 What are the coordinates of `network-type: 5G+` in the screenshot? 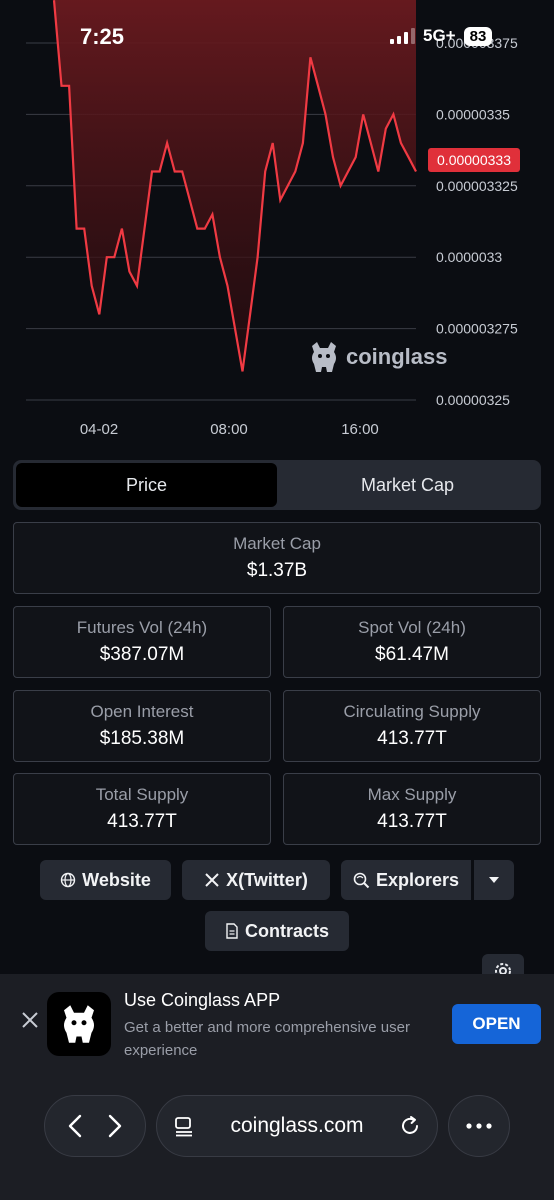 It's located at (439, 35).